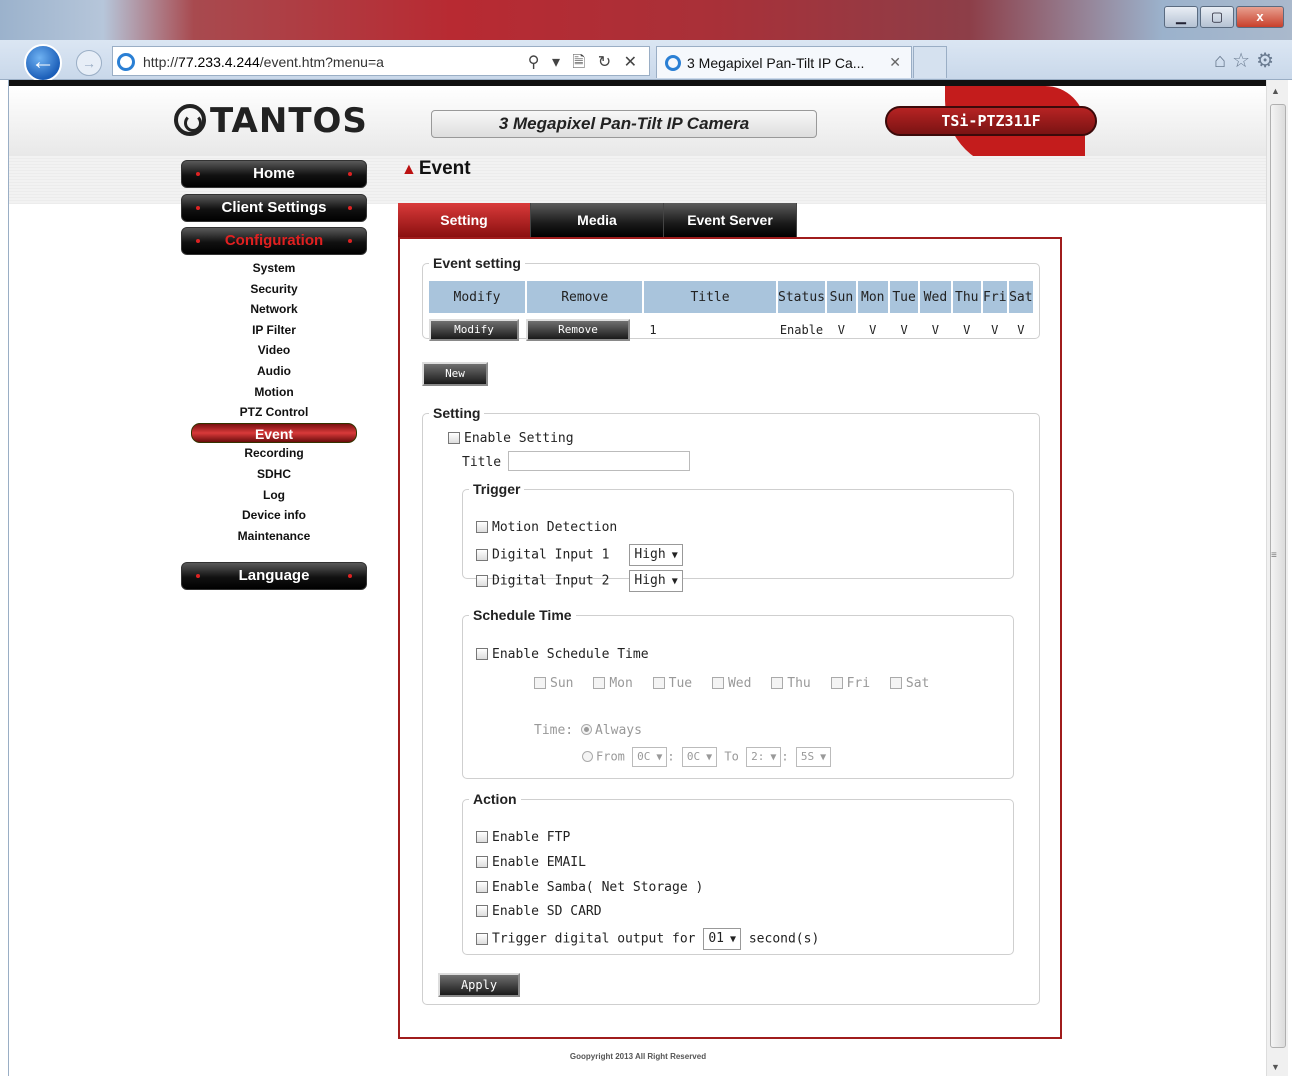 The width and height of the screenshot is (1292, 1078). What do you see at coordinates (562, 654) in the screenshot?
I see `enable-schedule-row: Enable Schedule Time` at bounding box center [562, 654].